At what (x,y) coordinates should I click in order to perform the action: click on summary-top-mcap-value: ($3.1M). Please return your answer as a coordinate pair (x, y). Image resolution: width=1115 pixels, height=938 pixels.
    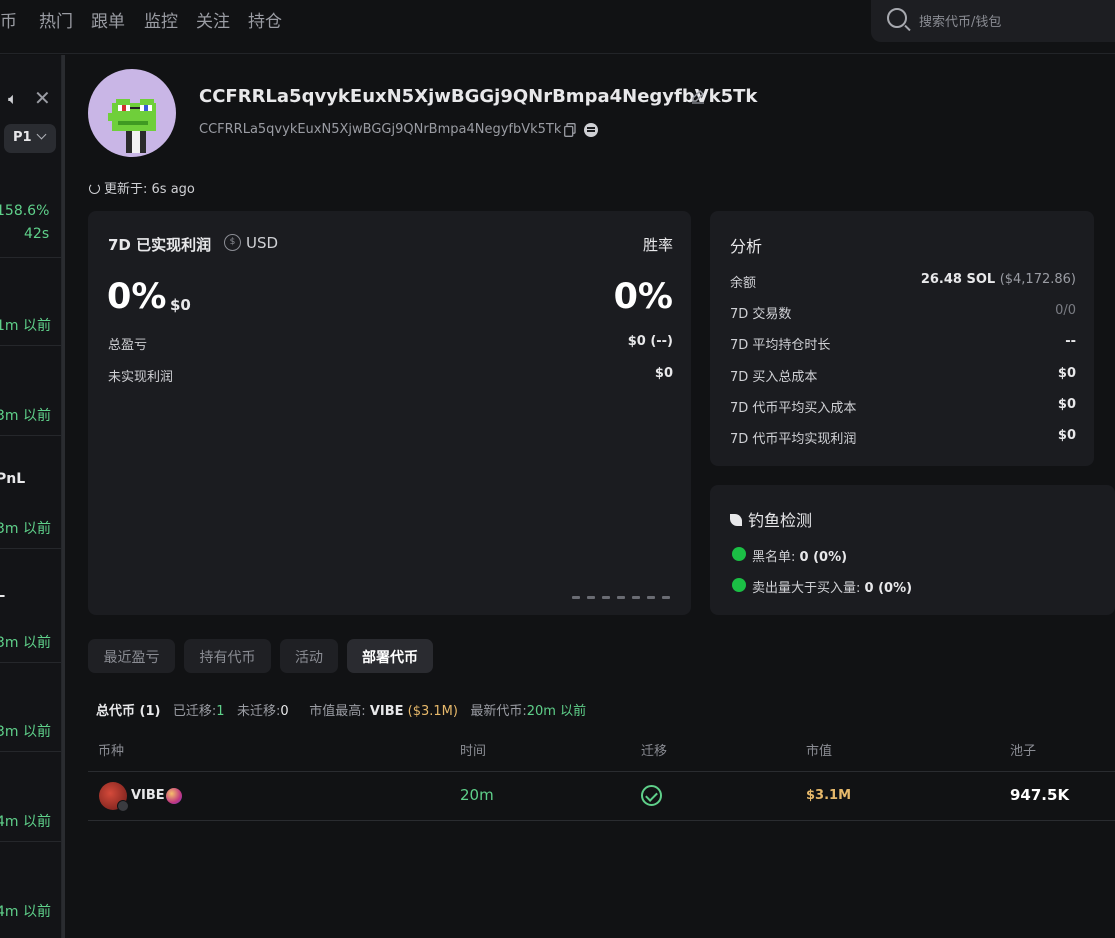
    Looking at the image, I should click on (432, 711).